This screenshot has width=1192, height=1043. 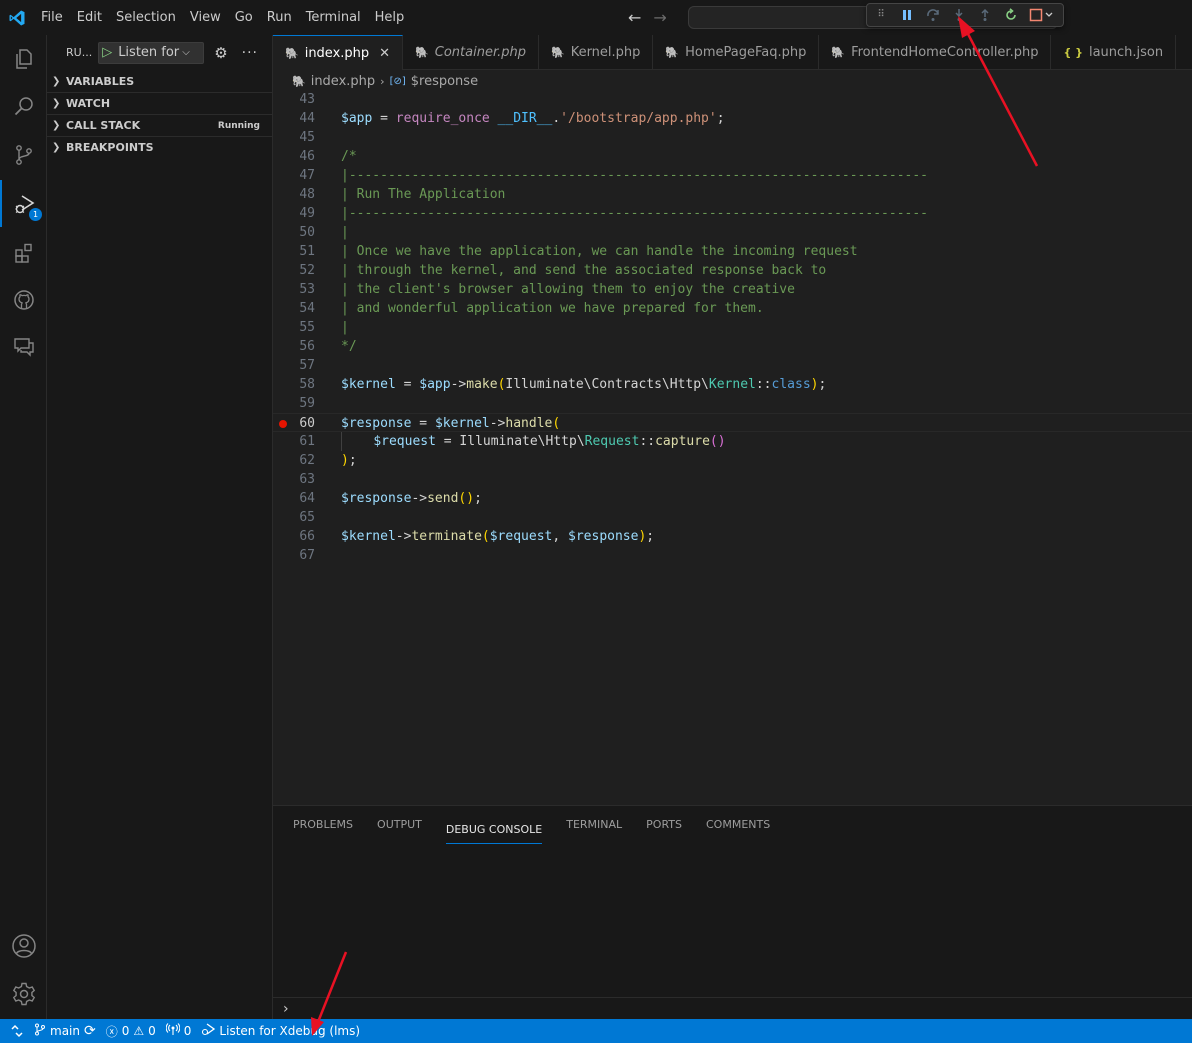 What do you see at coordinates (323, 825) in the screenshot?
I see `panel-tab-problems: PROBLEMS` at bounding box center [323, 825].